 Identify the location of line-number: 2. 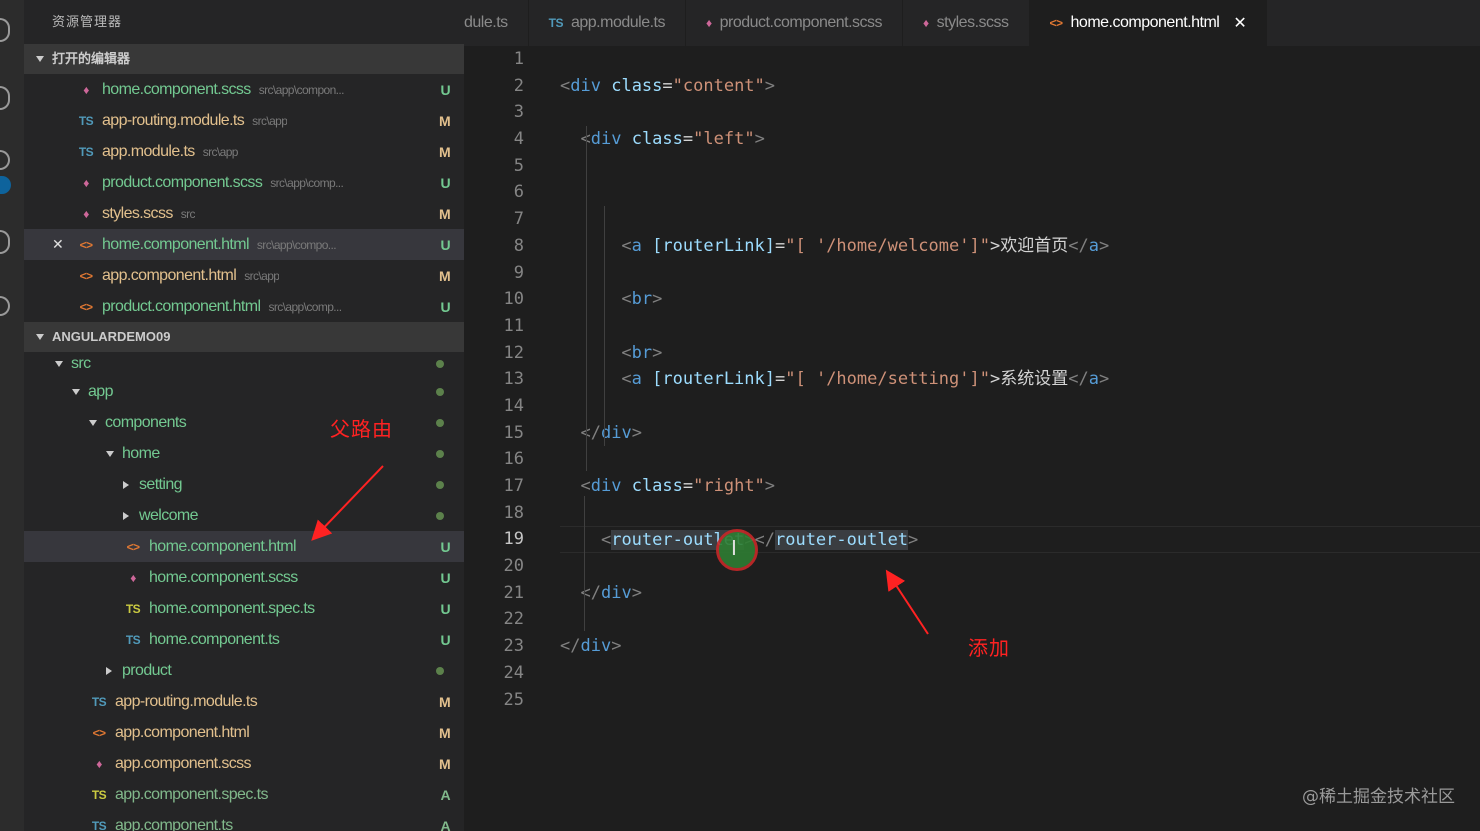
(518, 85).